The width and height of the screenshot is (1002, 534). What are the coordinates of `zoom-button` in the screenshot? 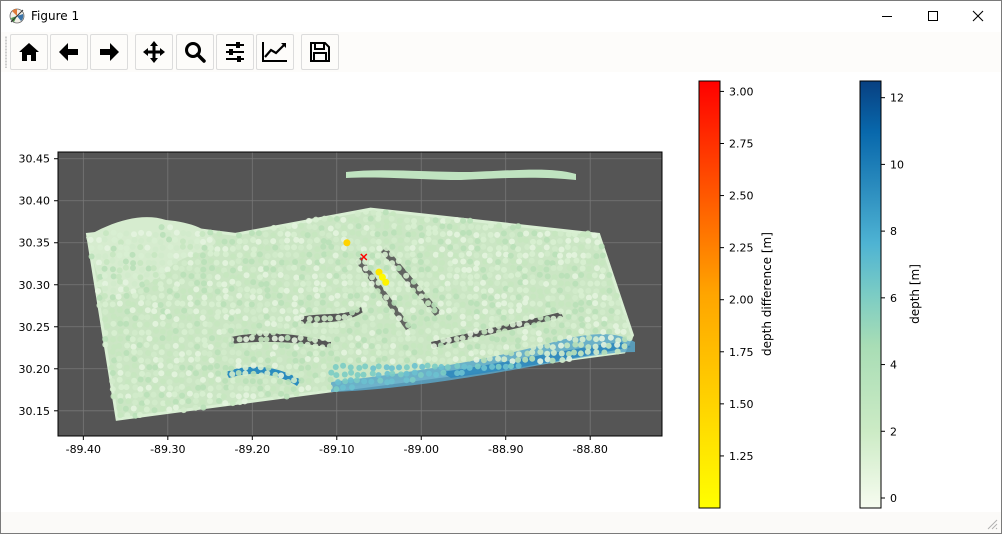 It's located at (195, 52).